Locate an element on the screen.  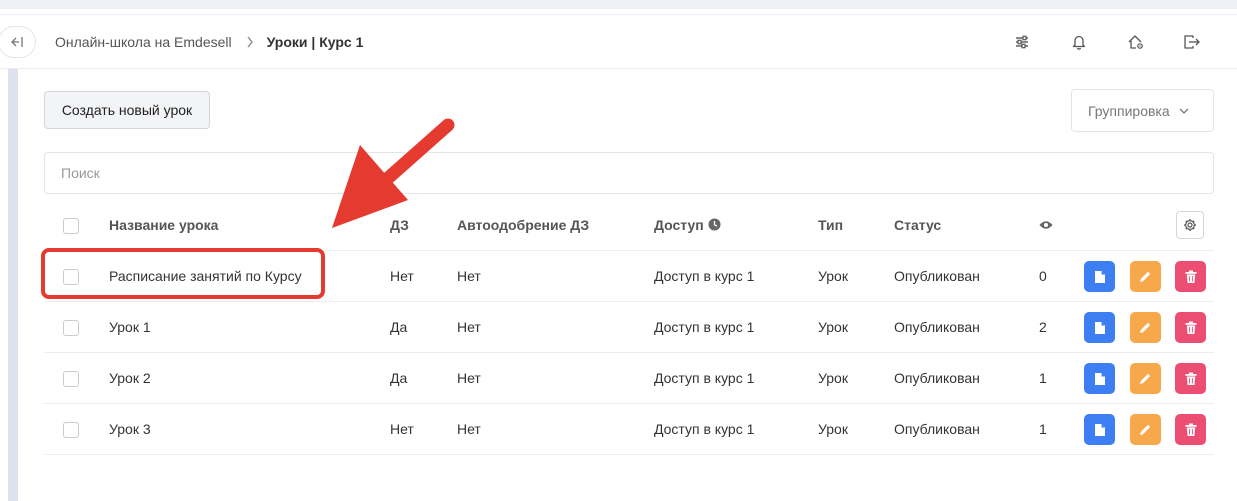
collapse-sidebar-icon is located at coordinates (17, 42).